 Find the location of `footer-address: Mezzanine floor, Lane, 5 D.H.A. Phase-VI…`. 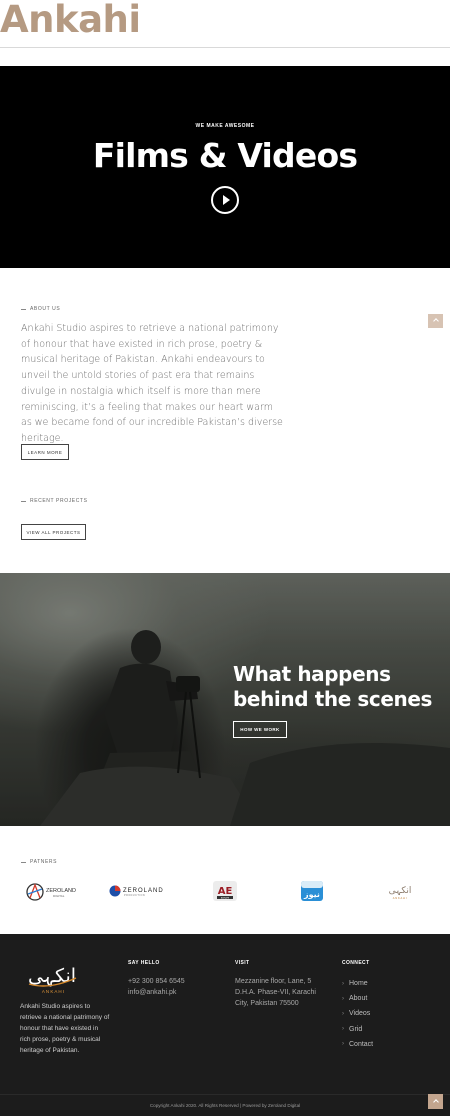

footer-address: Mezzanine floor, Lane, 5 D.H.A. Phase-VI… is located at coordinates (275, 992).